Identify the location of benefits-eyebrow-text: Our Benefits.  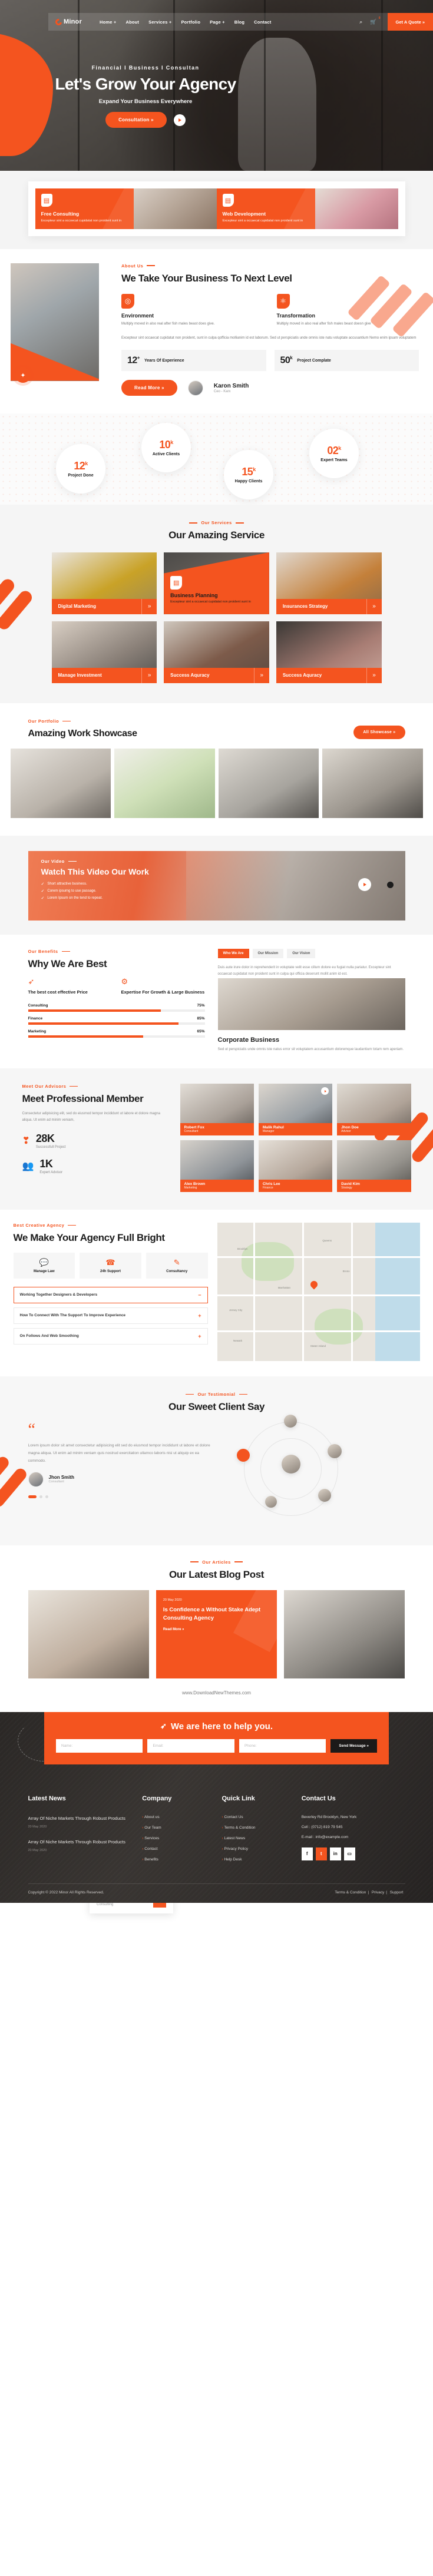
(43, 951).